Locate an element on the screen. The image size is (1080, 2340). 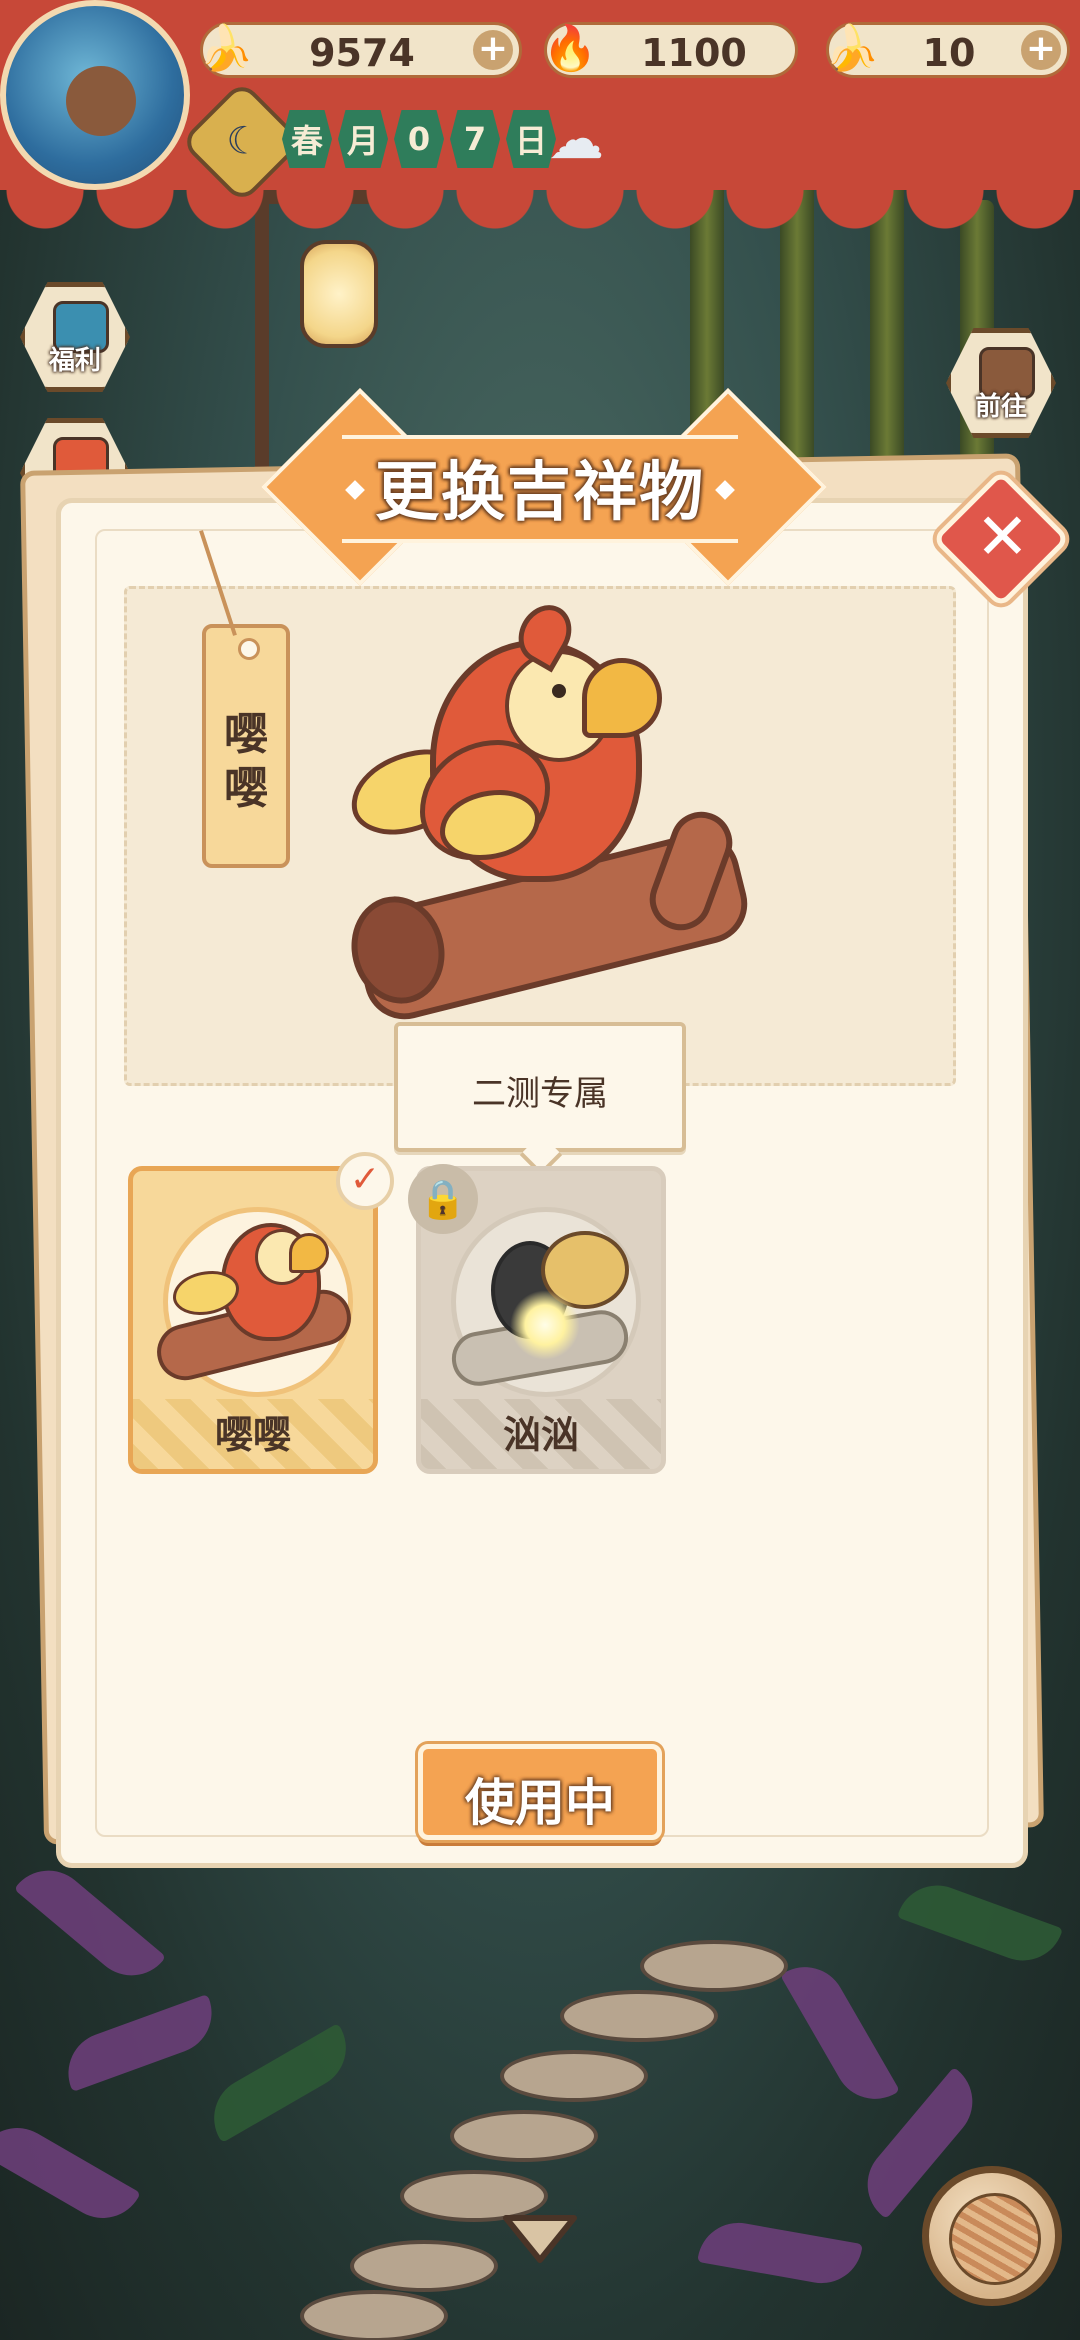
resource-banana: 🍌 9574 + is located at coordinates (360, 50).